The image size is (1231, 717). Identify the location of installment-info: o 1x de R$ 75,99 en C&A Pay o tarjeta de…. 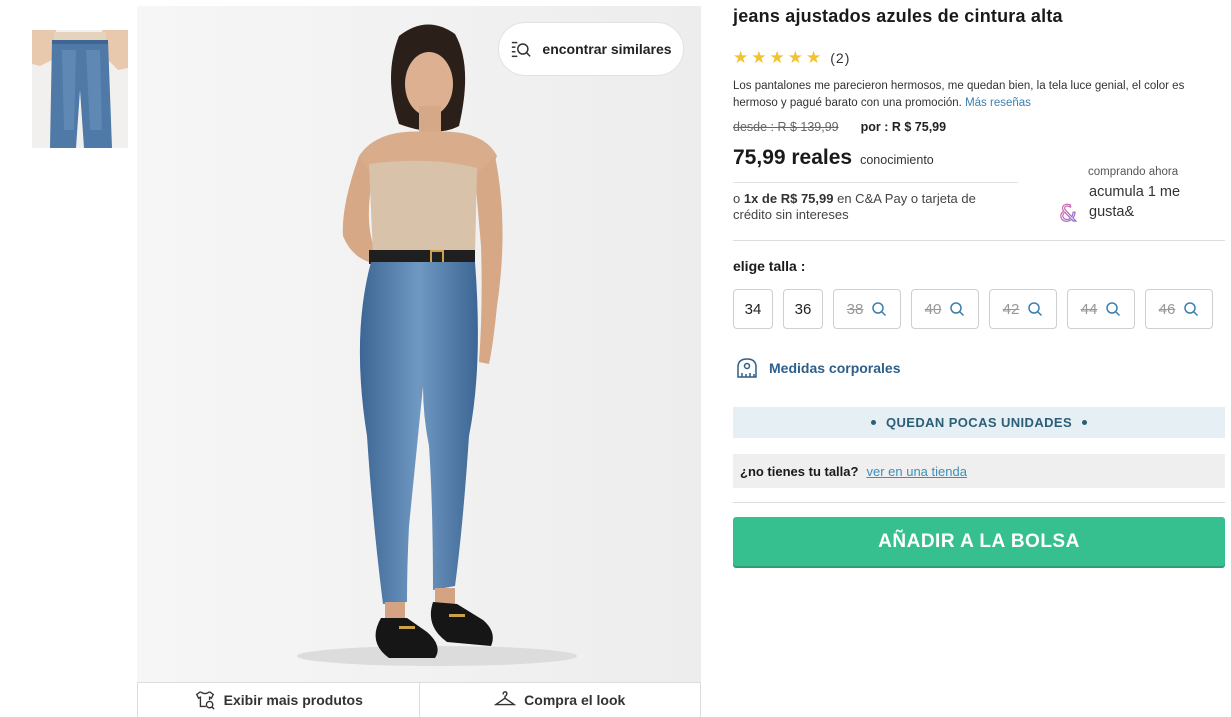
(870, 207).